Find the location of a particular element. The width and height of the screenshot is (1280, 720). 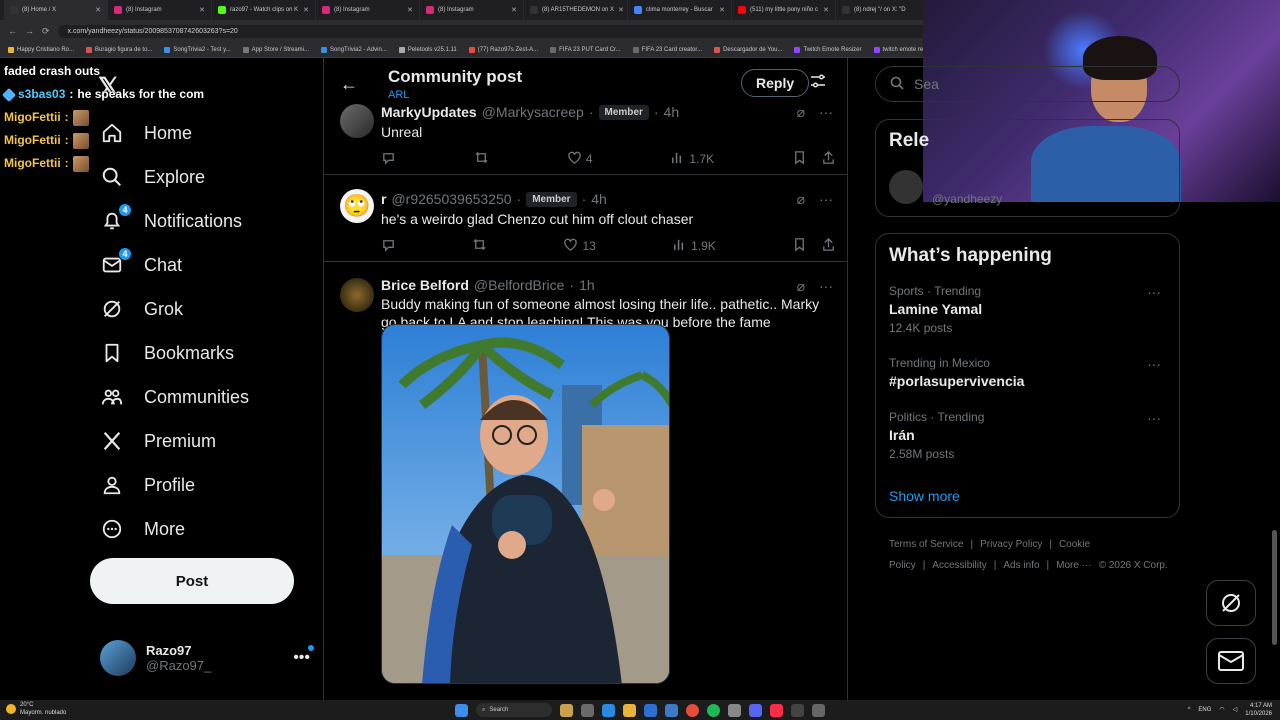

back-arrow-icon: ← is located at coordinates (349, 84).